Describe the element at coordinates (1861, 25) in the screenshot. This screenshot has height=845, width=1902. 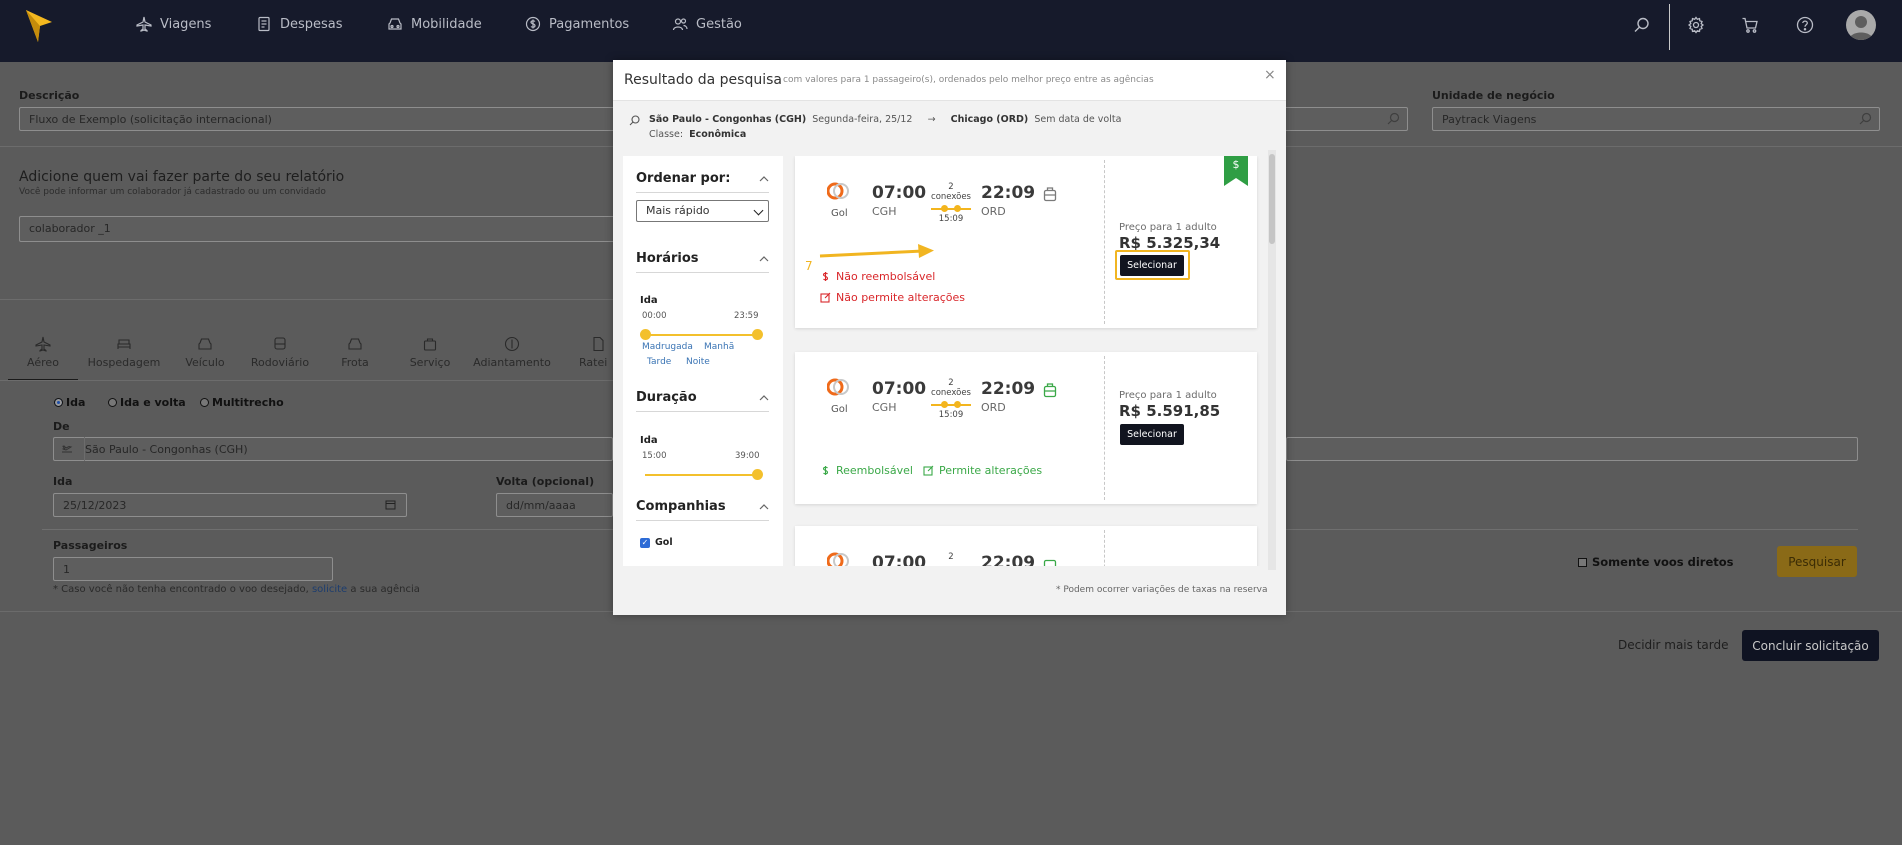
I see `avatar` at that location.